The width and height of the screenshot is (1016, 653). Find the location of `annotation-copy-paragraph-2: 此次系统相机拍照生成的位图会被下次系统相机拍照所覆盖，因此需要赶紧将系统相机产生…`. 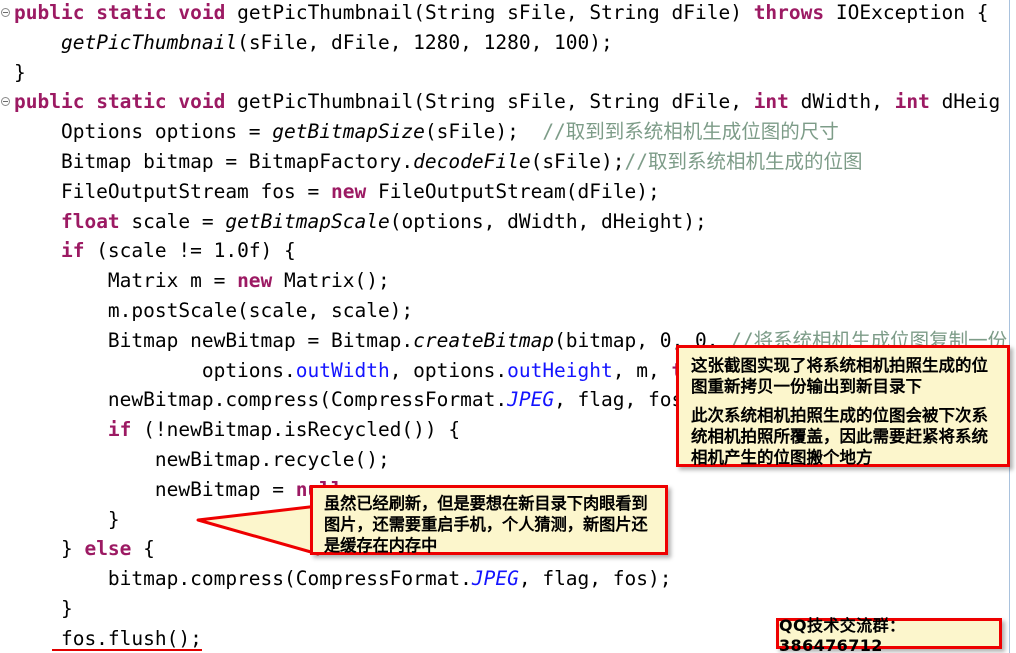

annotation-copy-paragraph-2: 此次系统相机拍照生成的位图会被下次系统相机拍照所覆盖，因此需要赶紧将系统相机产生… is located at coordinates (839, 437).